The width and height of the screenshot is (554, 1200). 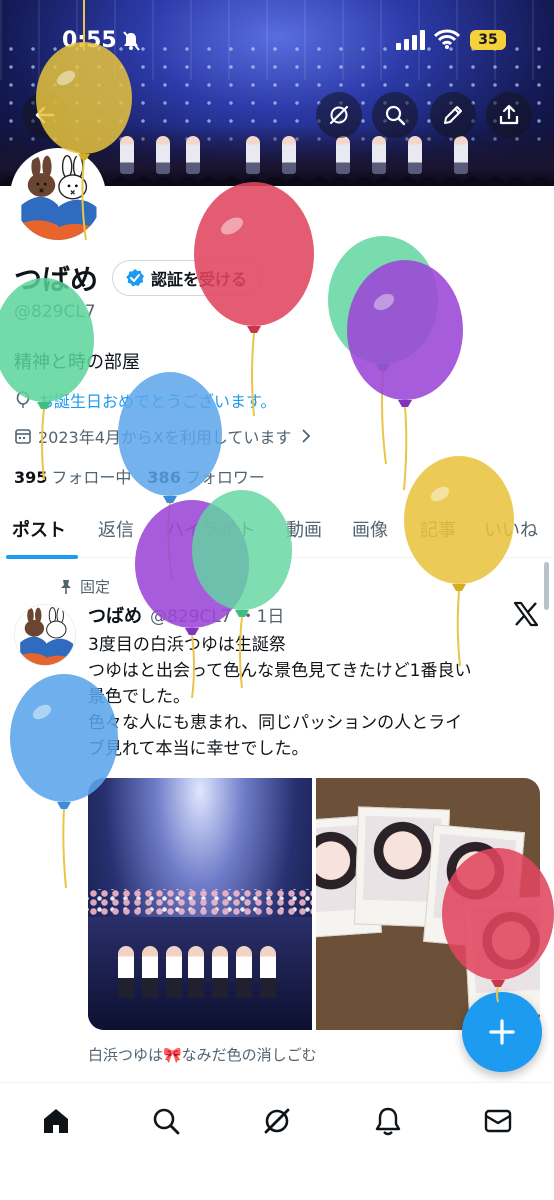 I want to click on followers-link: 386 フォロワー, so click(x=205, y=476).